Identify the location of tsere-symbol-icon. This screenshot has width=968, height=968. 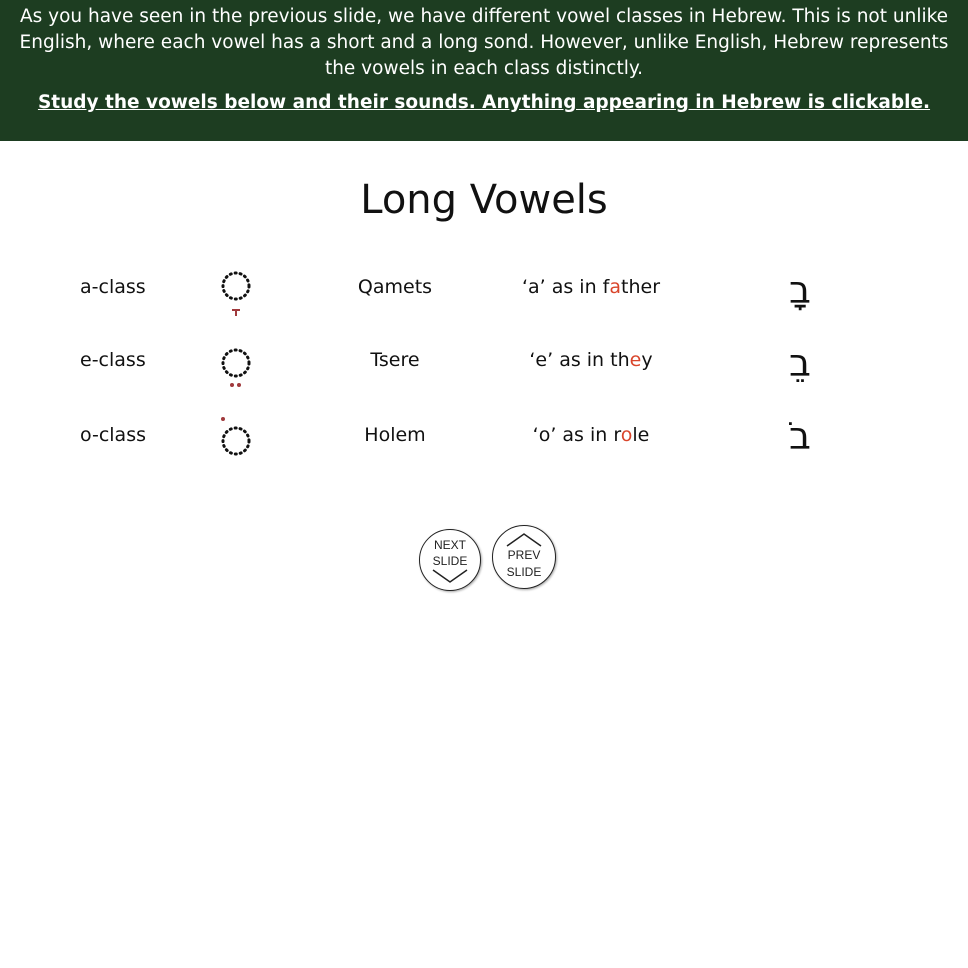
(236, 367).